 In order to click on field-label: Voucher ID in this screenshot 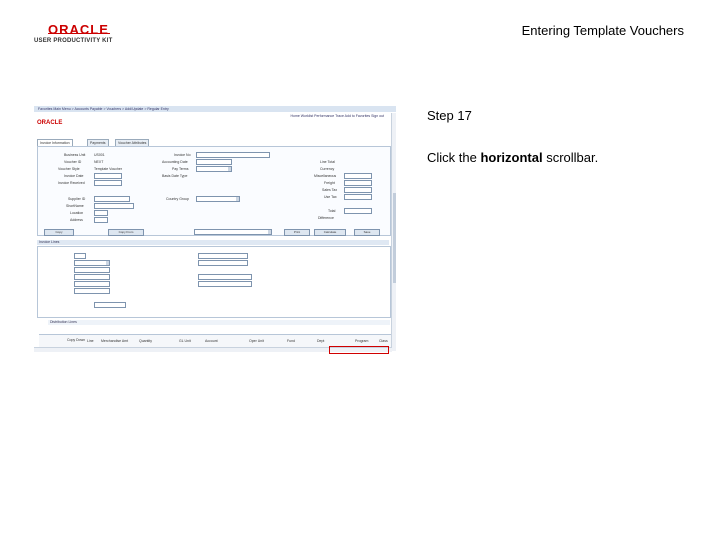, I will do `click(73, 162)`.